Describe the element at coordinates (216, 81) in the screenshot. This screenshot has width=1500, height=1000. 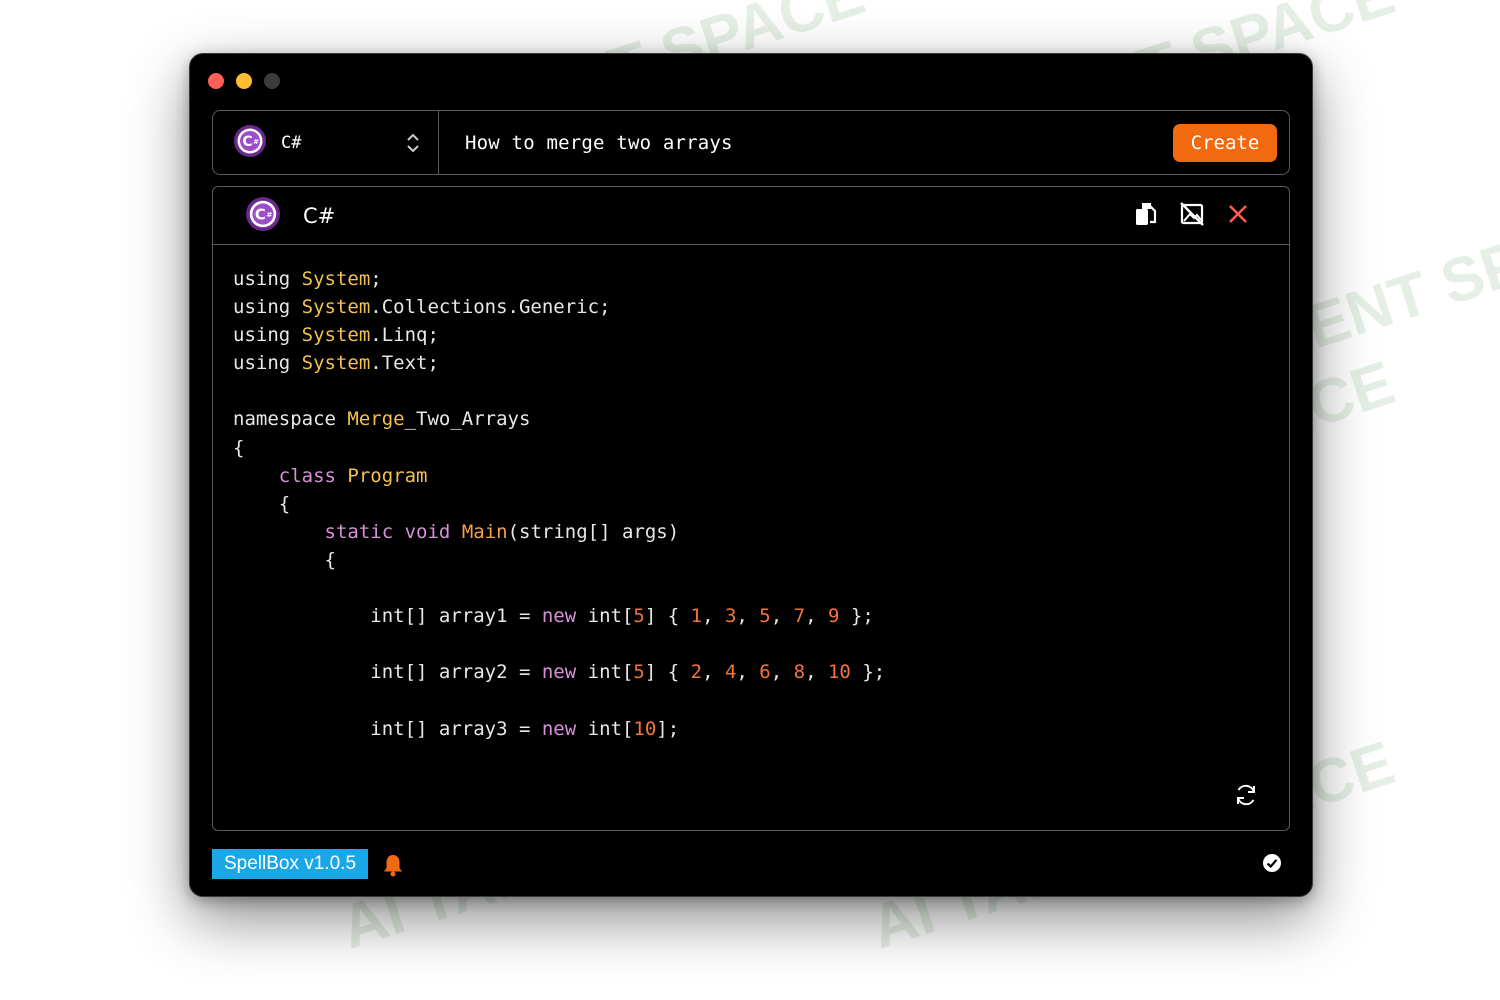
I see `close-window-button` at that location.